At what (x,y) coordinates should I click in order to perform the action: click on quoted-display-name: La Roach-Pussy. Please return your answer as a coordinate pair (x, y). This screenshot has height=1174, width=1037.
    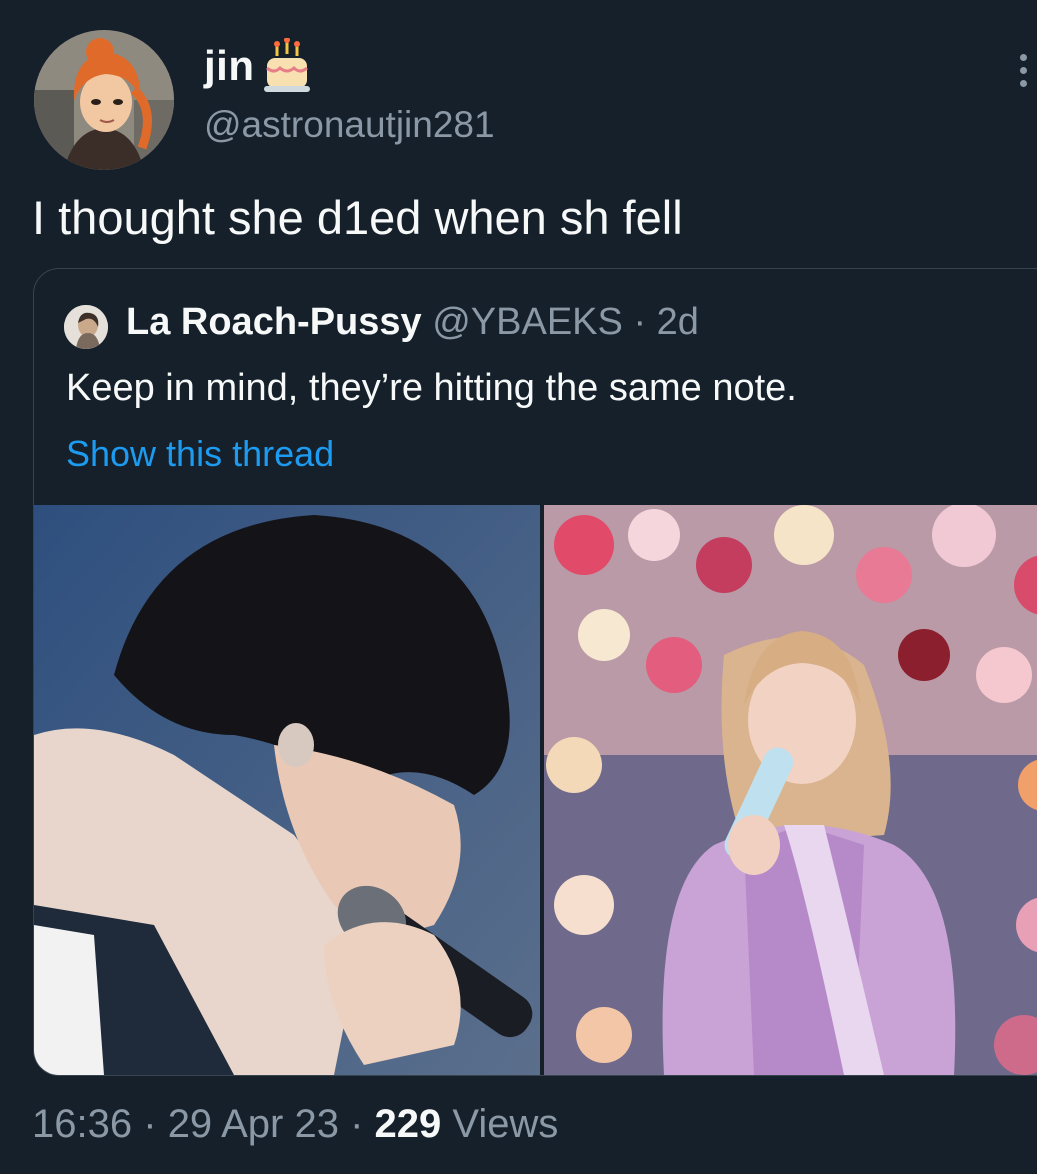
    Looking at the image, I should click on (274, 322).